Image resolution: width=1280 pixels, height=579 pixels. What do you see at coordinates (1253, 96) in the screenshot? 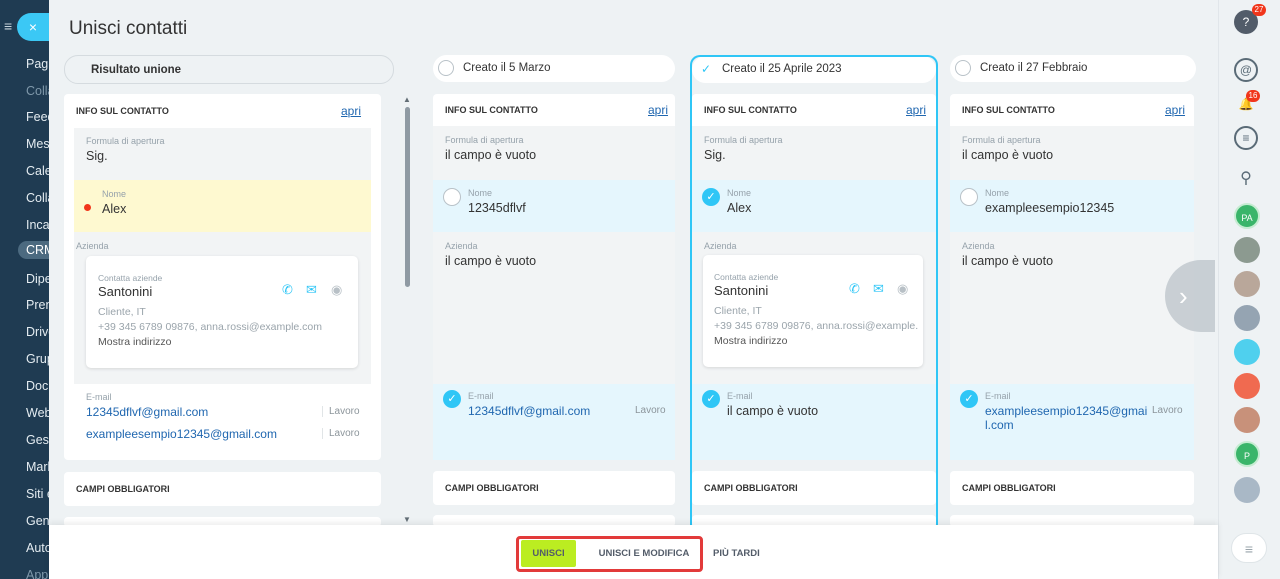
I see `notifications-badge: 16` at bounding box center [1253, 96].